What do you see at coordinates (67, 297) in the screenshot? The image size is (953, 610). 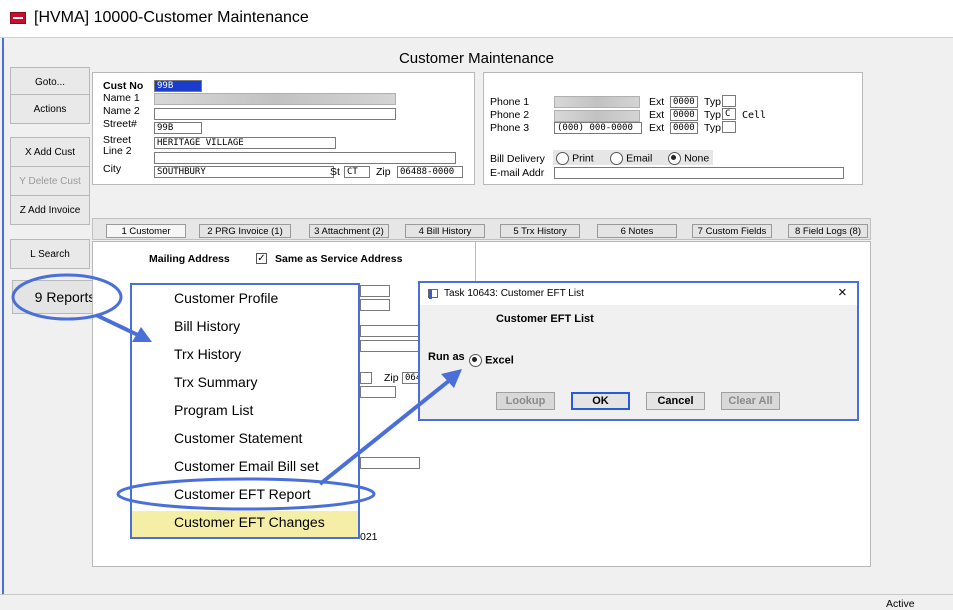 I see `reports-highlight-ellipse` at bounding box center [67, 297].